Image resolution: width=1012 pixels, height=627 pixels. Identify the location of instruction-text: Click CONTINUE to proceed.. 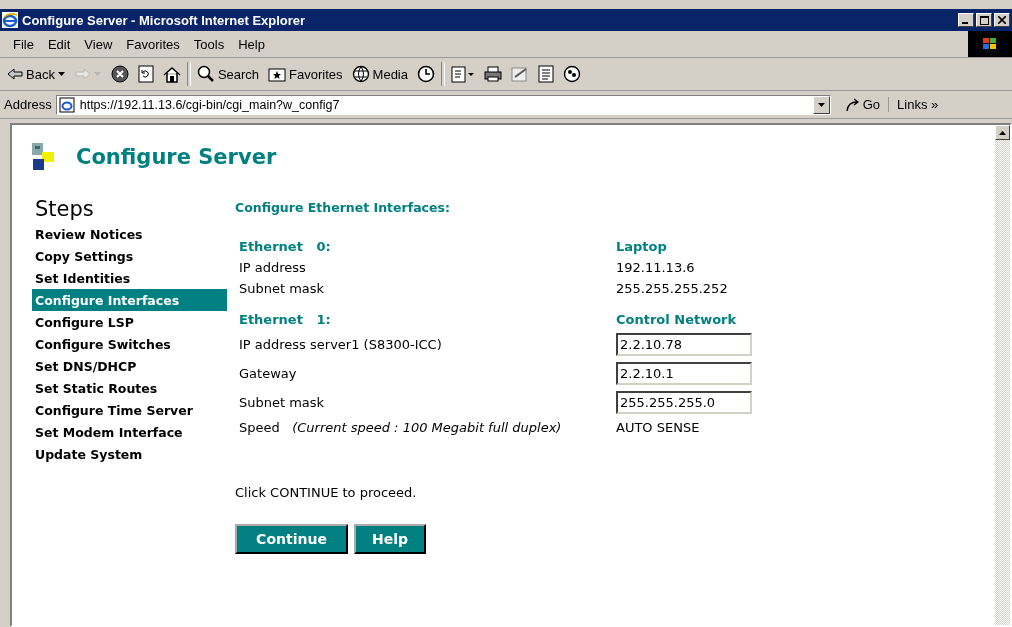
(326, 492).